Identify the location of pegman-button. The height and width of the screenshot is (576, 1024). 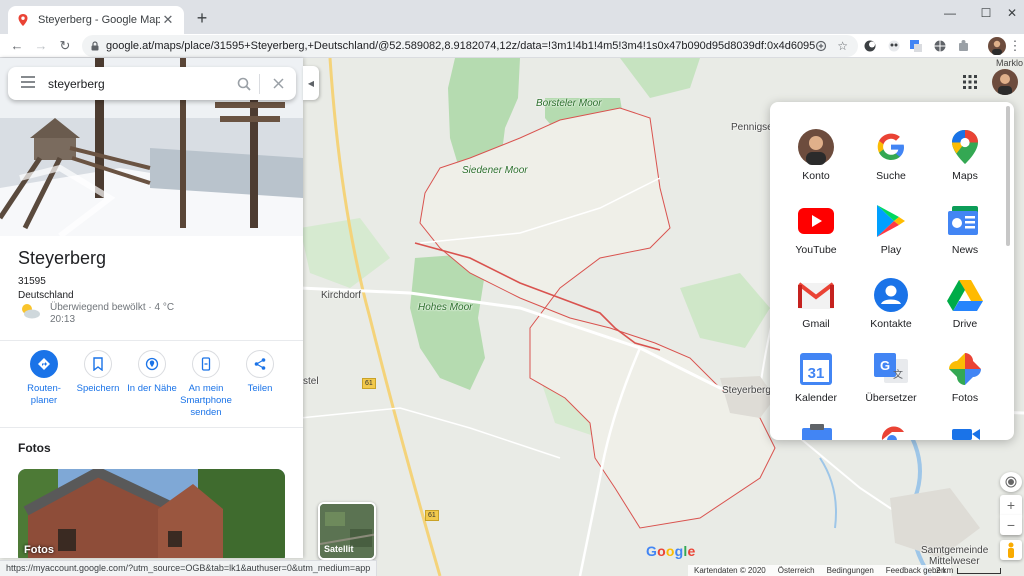
(1011, 550).